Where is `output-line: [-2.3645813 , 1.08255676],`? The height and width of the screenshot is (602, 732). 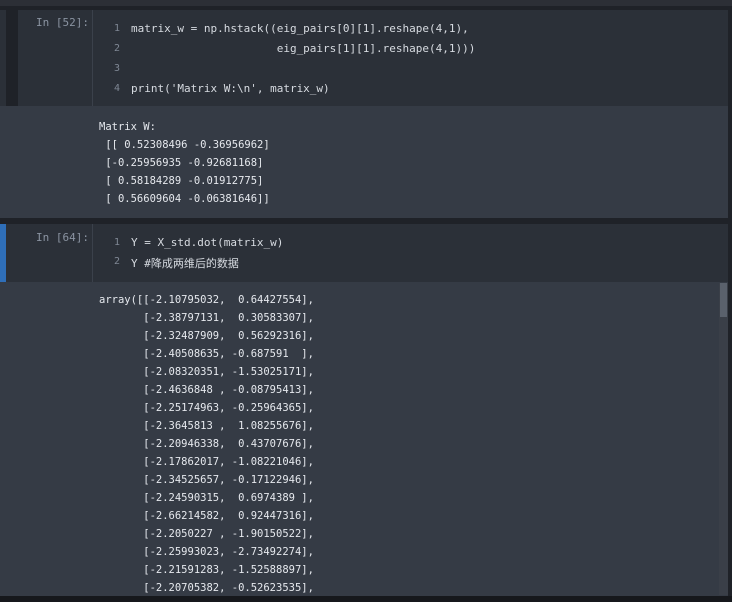
output-line: [-2.3645813 , 1.08255676], is located at coordinates (206, 426).